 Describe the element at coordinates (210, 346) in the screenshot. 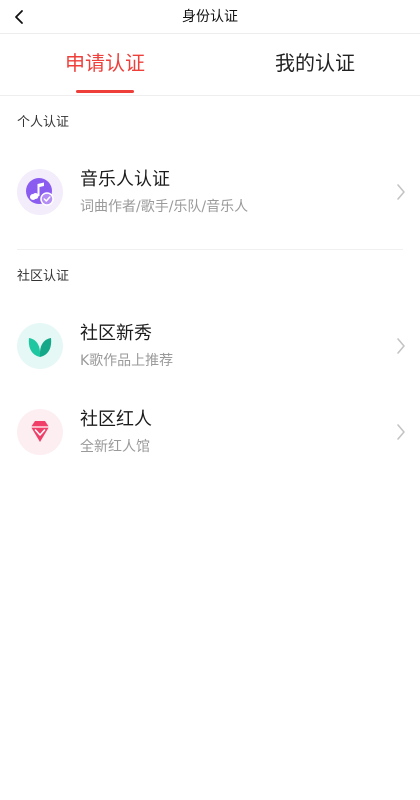

I see `list-item-community-newcomer: 社区新秀 K歌作品上推荐` at that location.